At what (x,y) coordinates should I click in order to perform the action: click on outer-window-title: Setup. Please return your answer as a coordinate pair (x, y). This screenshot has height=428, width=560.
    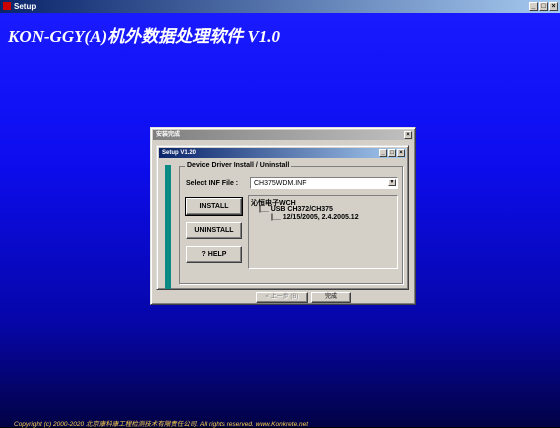
    Looking at the image, I should click on (25, 6).